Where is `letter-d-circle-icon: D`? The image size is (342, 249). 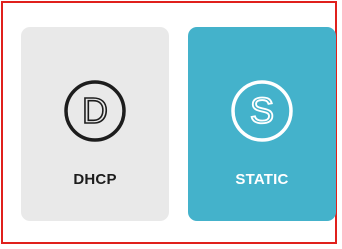 letter-d-circle-icon: D is located at coordinates (95, 111).